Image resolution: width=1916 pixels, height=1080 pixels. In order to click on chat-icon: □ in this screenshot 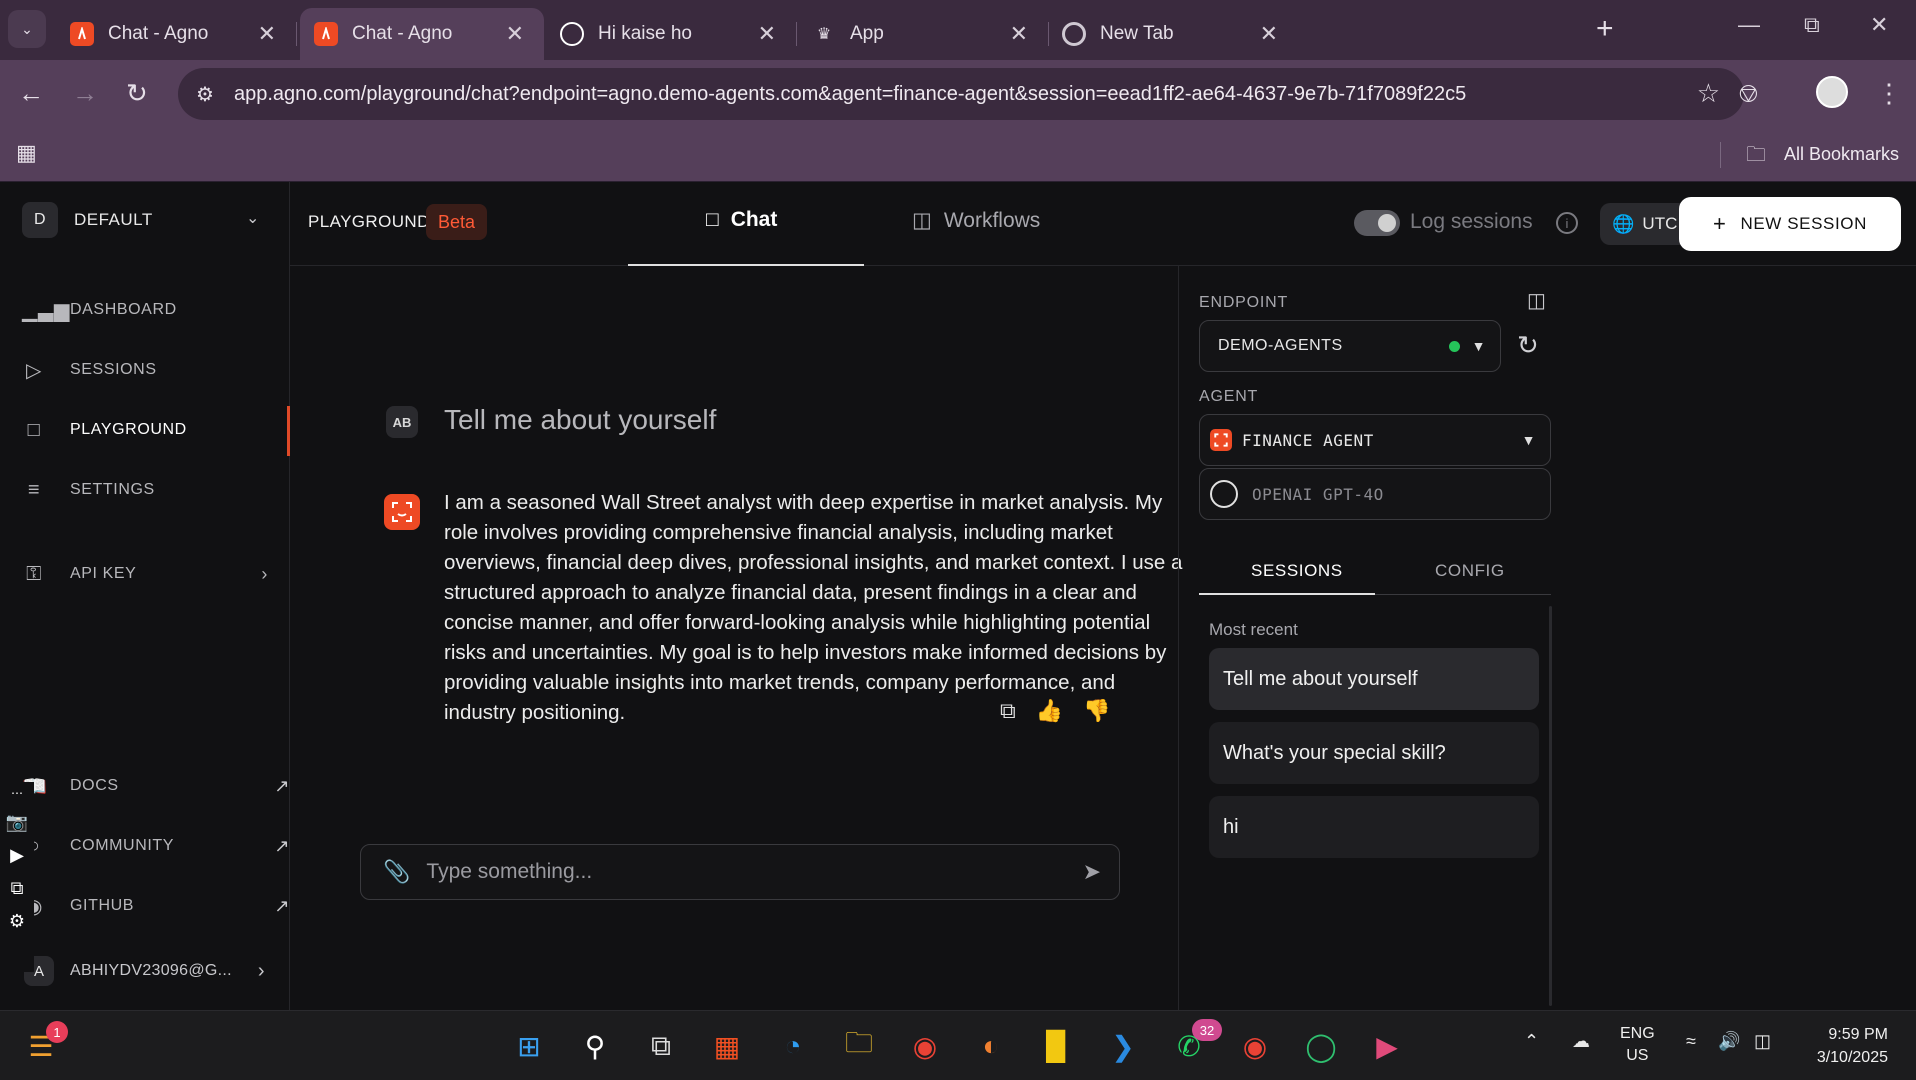, I will do `click(34, 429)`.